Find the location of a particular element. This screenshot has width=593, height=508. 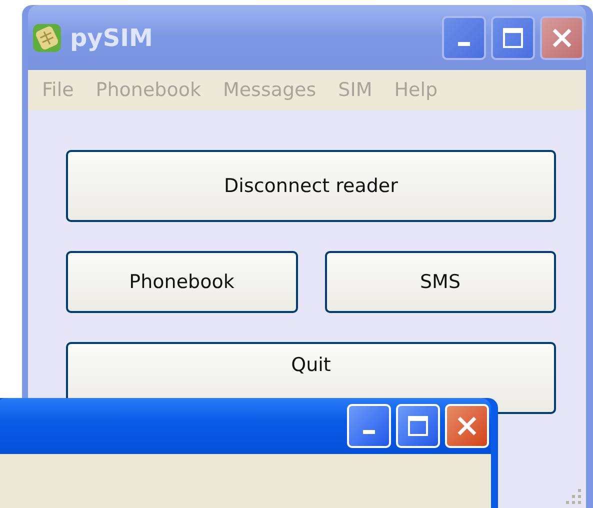

menu-item: Help is located at coordinates (416, 90).